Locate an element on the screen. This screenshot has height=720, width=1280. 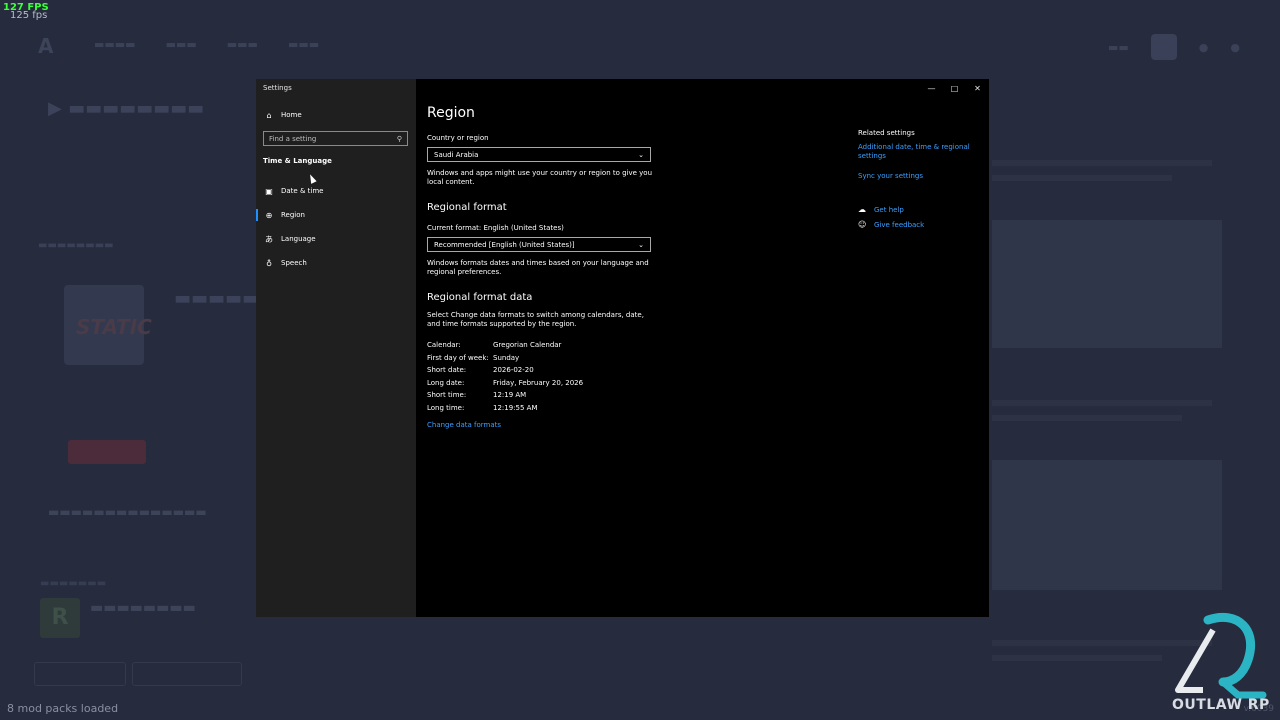
format-data-row: Long date: Friday, February 20, 2026 is located at coordinates (505, 383).